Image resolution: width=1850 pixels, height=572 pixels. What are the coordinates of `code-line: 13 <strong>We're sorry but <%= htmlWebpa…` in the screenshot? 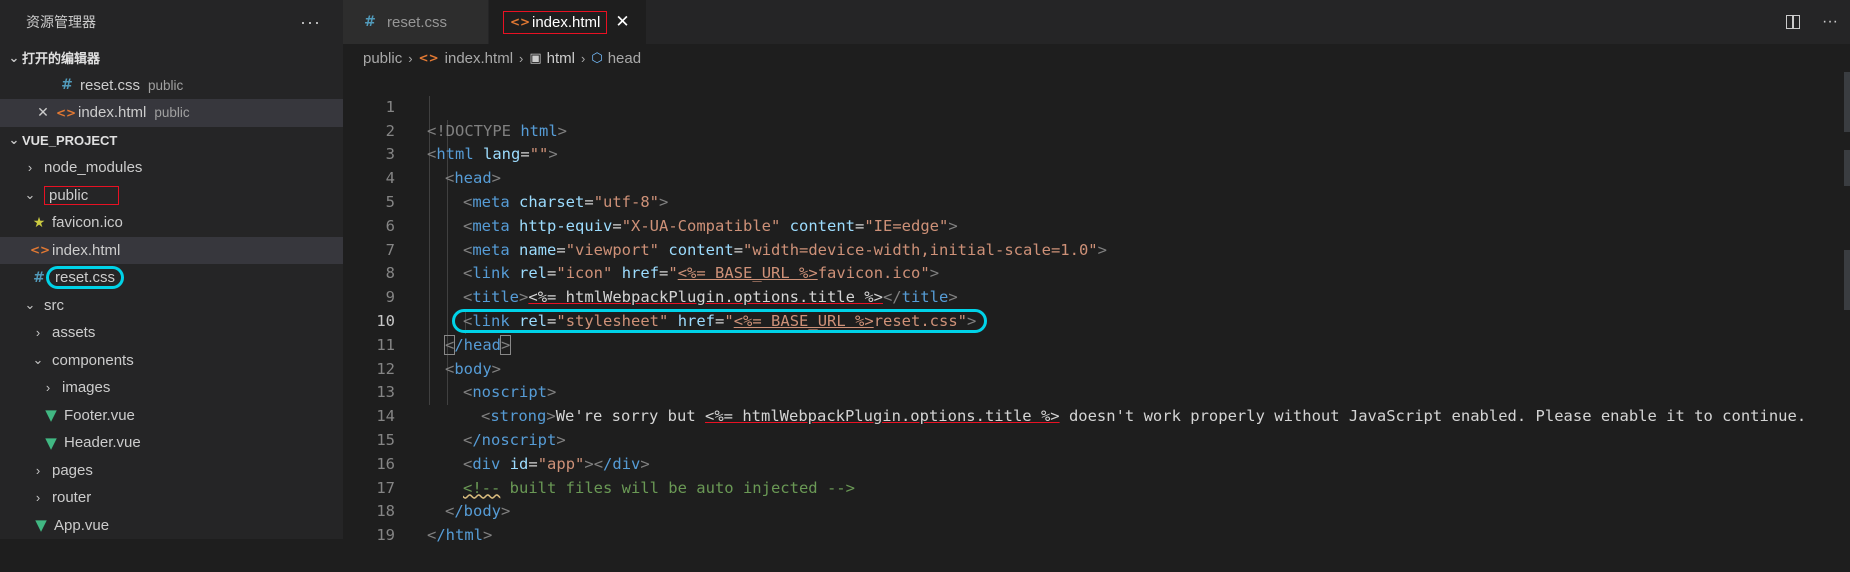 It's located at (1096, 391).